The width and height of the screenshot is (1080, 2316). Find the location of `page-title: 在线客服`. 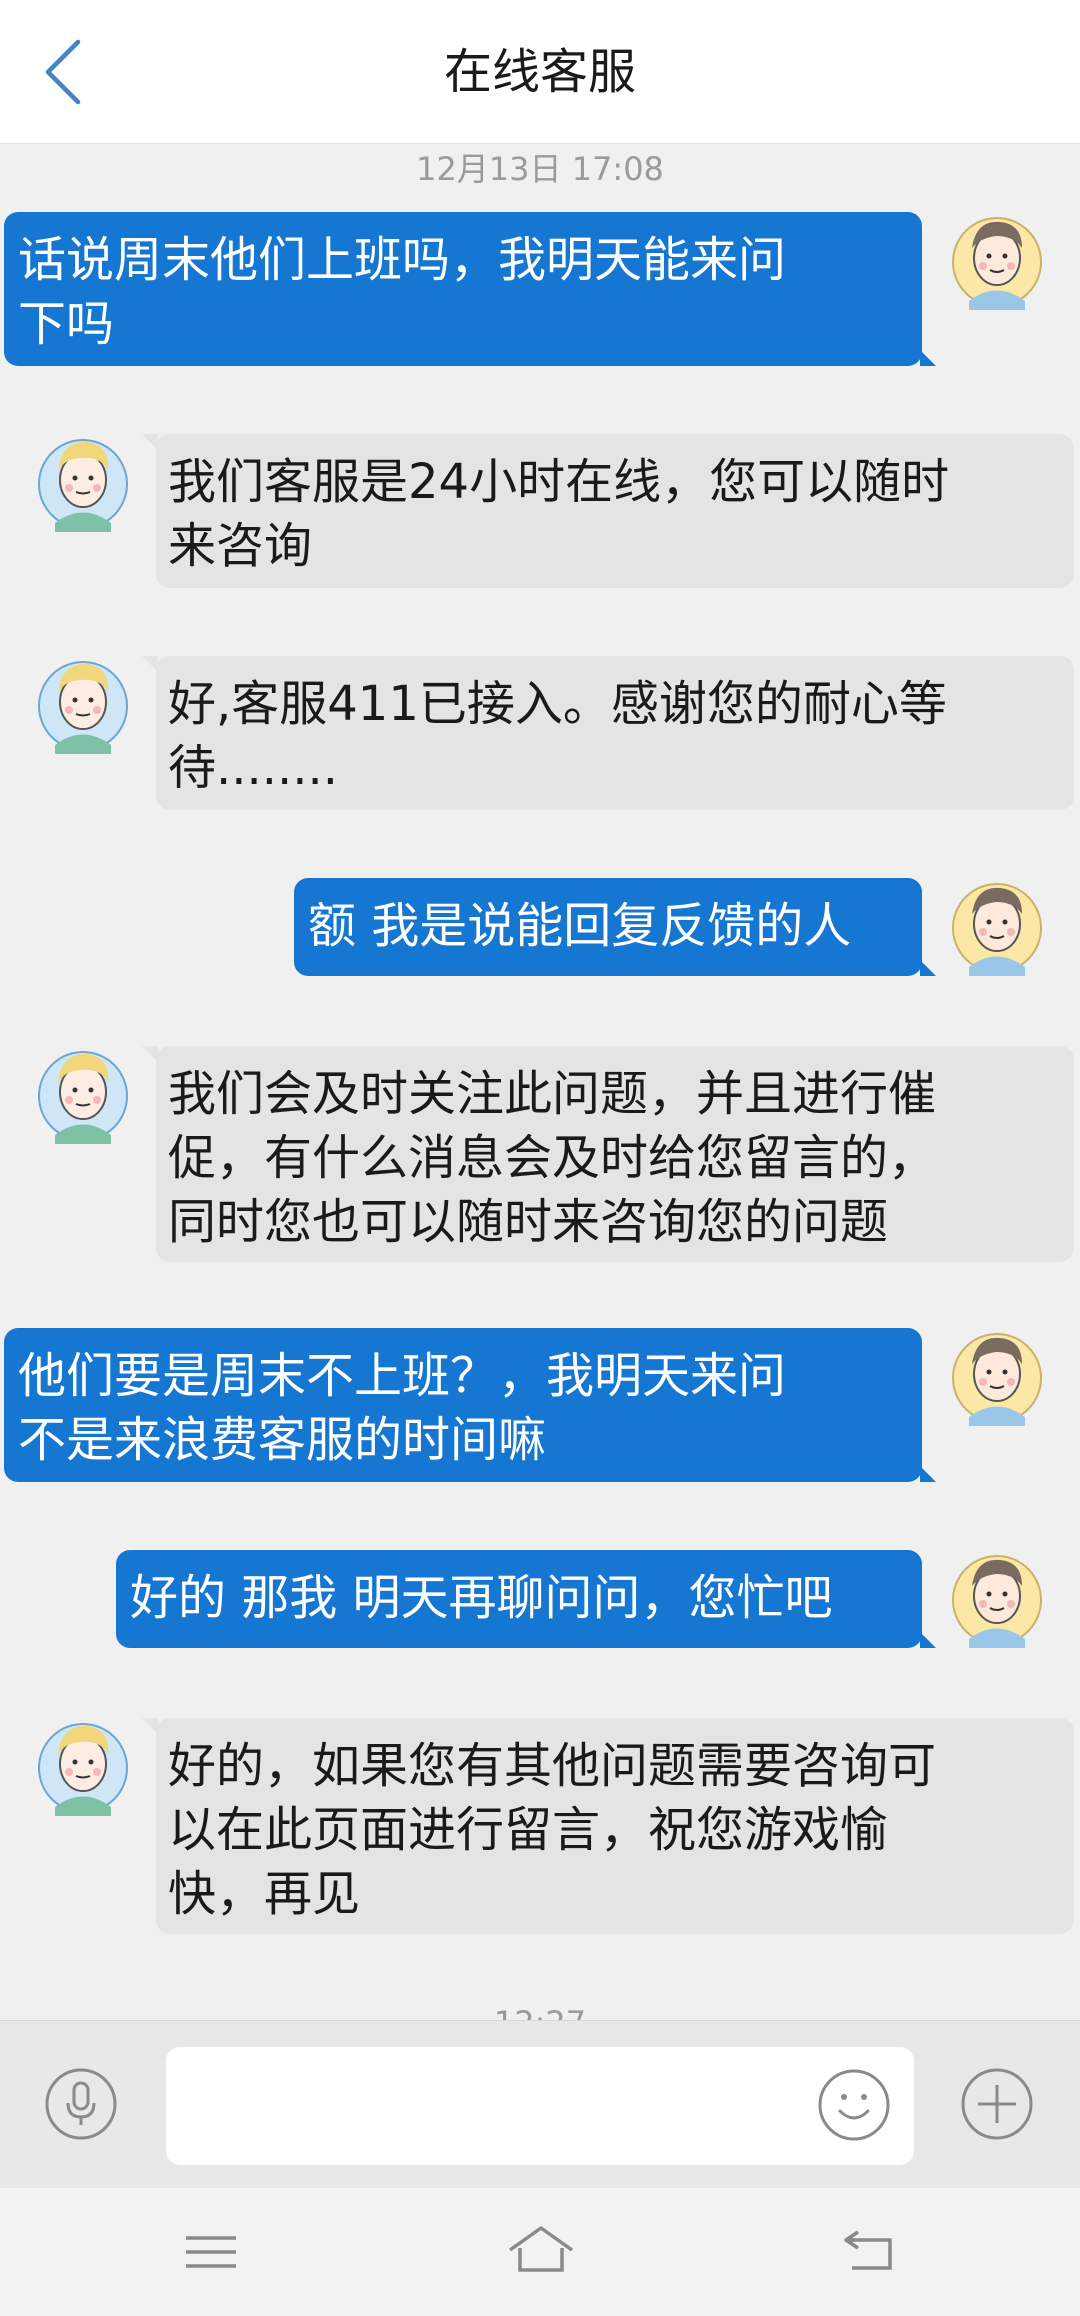

page-title: 在线客服 is located at coordinates (539, 72).